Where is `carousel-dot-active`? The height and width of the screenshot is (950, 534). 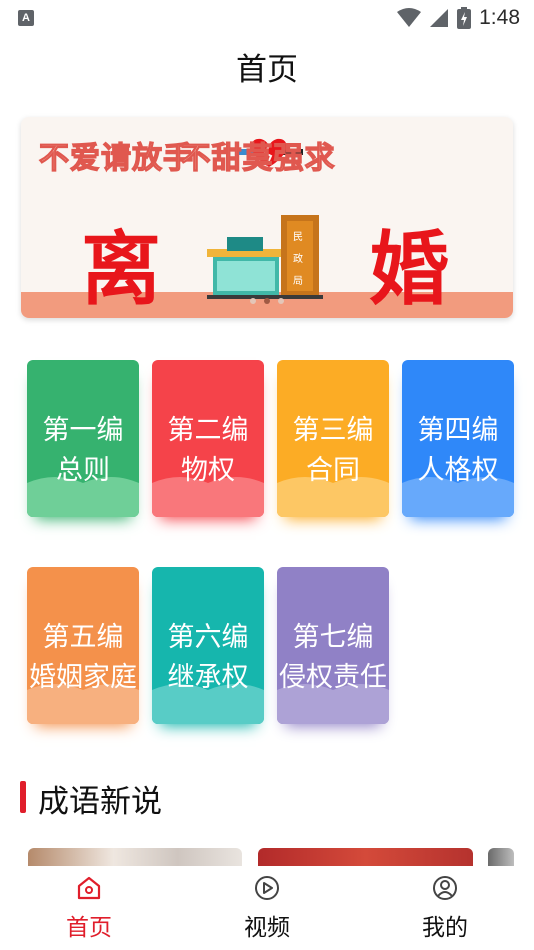
carousel-dot-active is located at coordinates (267, 301).